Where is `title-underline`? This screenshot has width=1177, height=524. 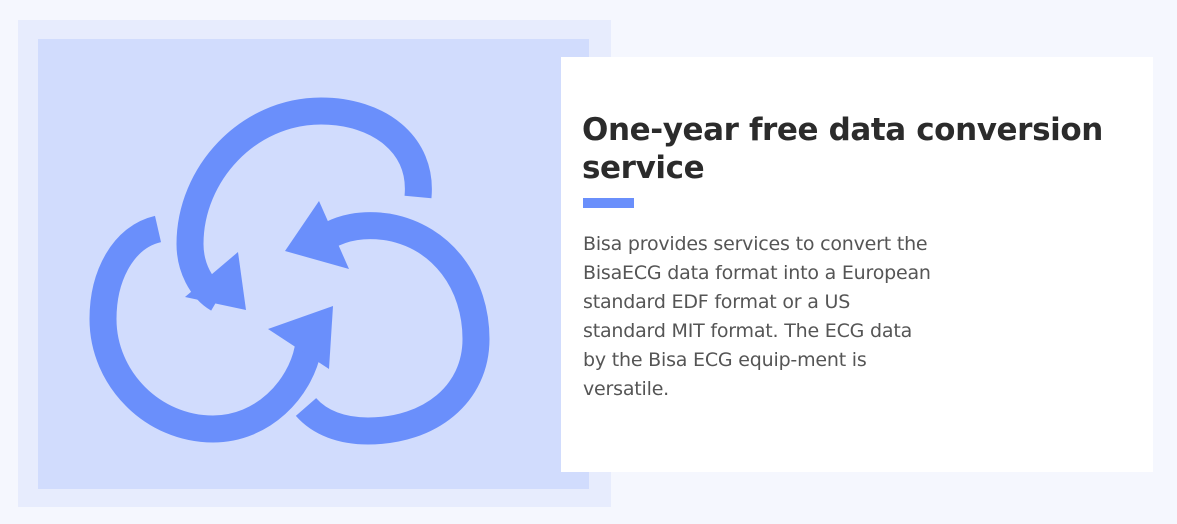 title-underline is located at coordinates (608, 203).